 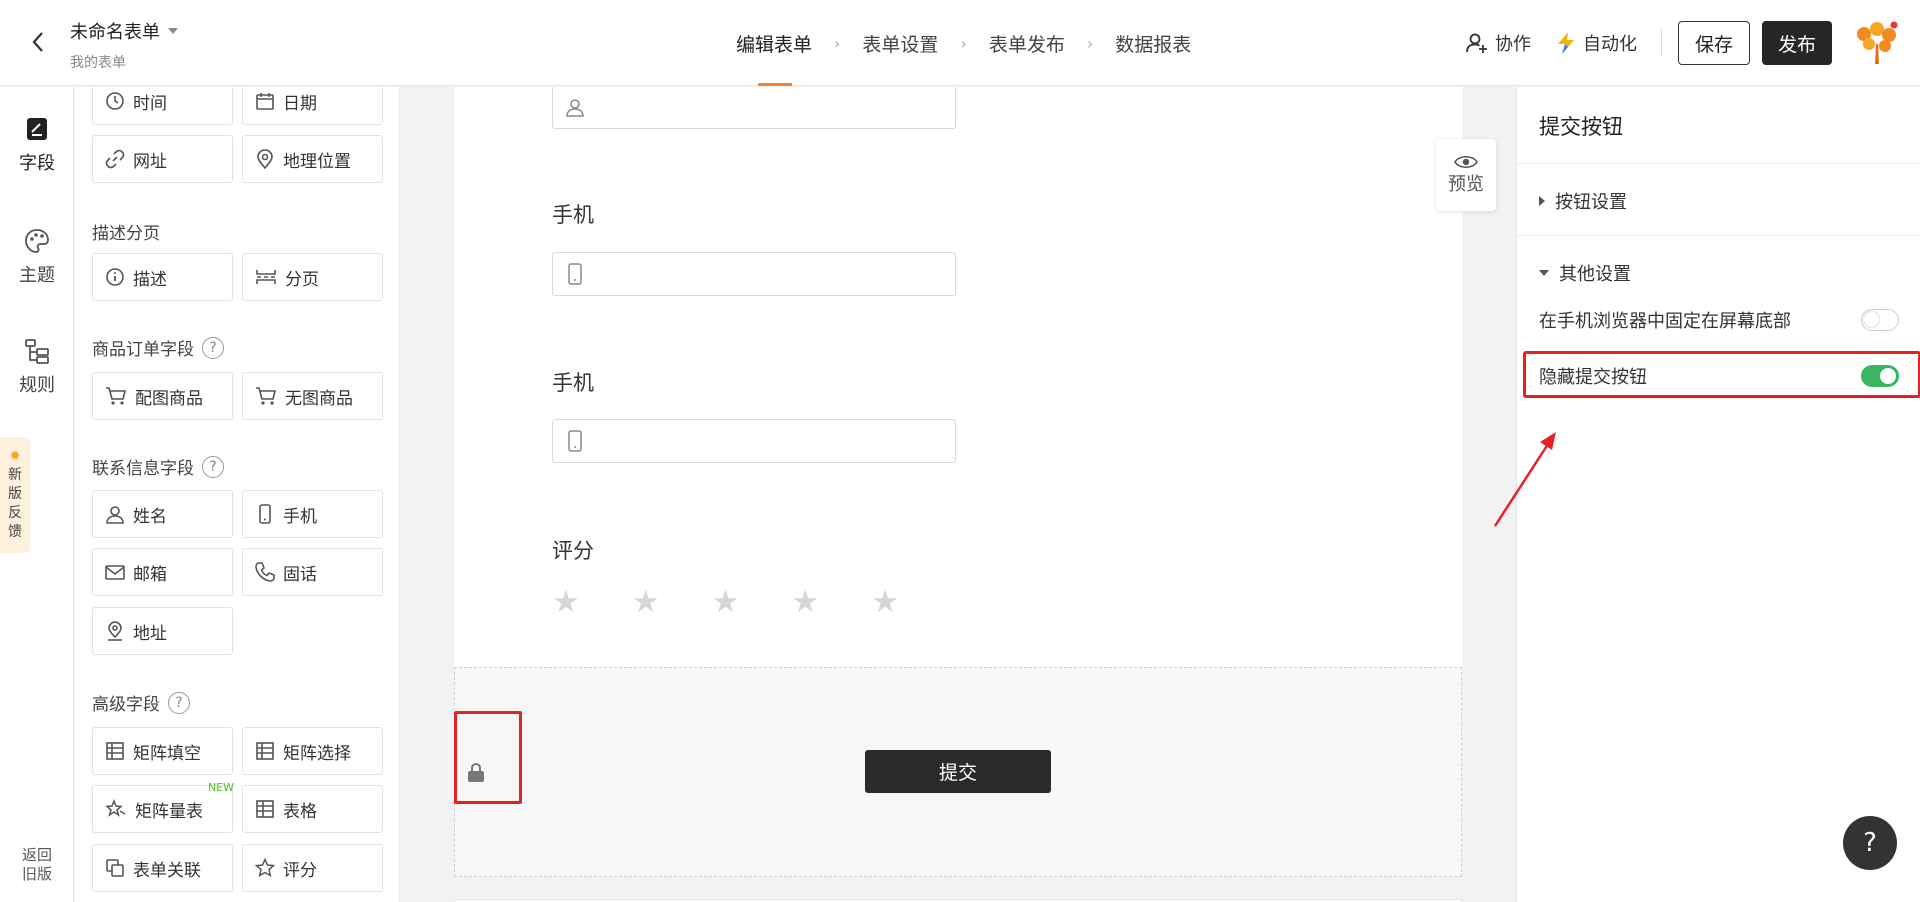 I want to click on group-contact-title: 联系信息字段 ?, so click(x=158, y=466).